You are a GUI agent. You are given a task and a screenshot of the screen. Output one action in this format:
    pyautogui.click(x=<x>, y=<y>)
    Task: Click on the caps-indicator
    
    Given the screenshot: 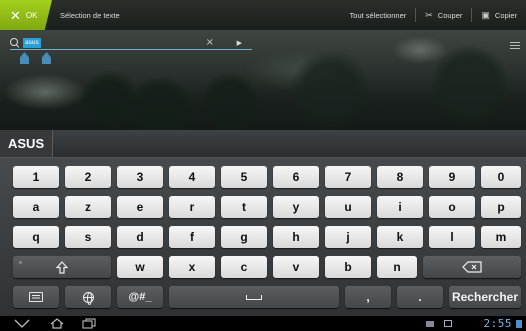 What is the action you would take?
    pyautogui.click(x=20, y=262)
    